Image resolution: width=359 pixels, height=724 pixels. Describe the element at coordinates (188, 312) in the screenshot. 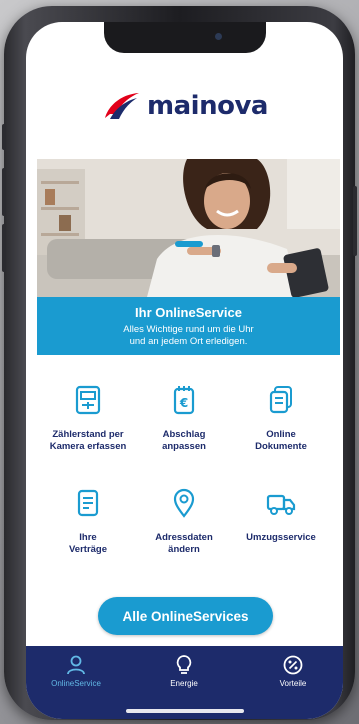

I see `hero-title: Ihr OnlineService` at that location.